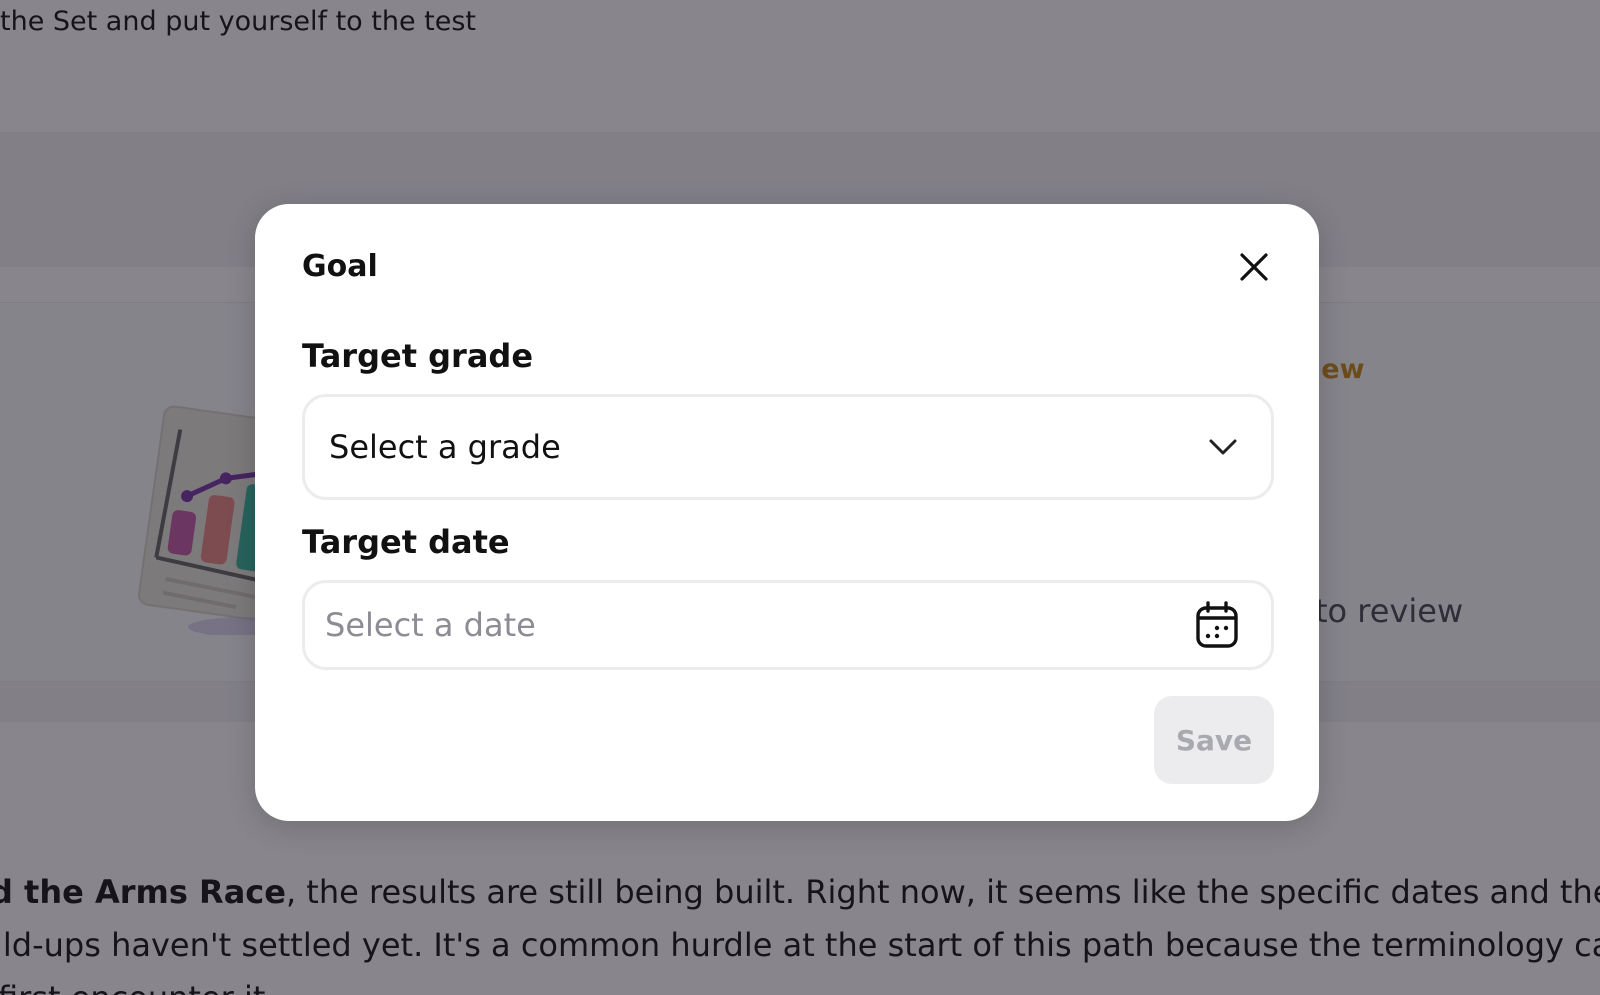  Describe the element at coordinates (745, 625) in the screenshot. I see `target-date-input` at that location.